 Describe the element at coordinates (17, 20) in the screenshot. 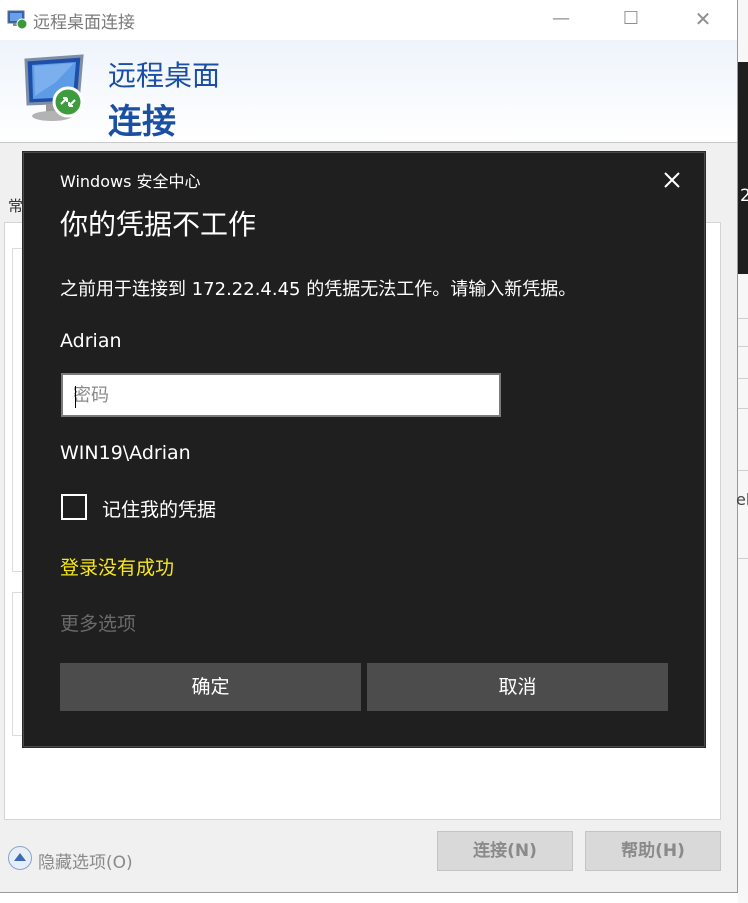

I see `remote-desktop-icon` at that location.